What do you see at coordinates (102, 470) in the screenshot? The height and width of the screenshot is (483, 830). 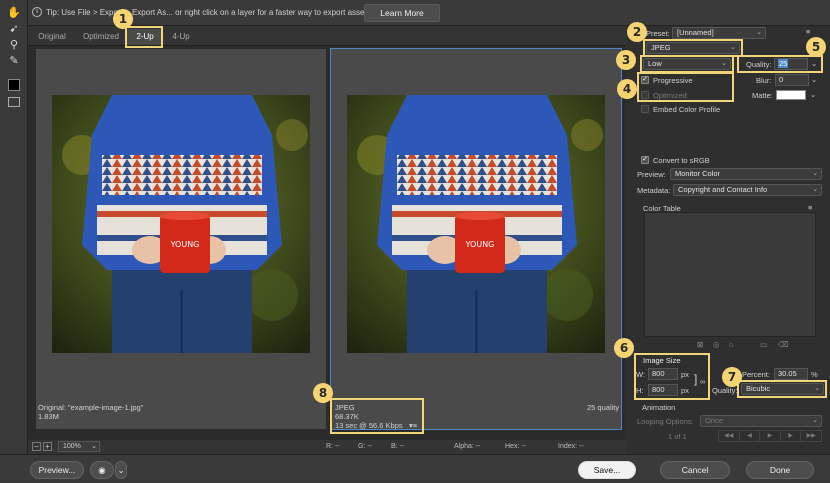 I see `browser-preview-button: ◉` at bounding box center [102, 470].